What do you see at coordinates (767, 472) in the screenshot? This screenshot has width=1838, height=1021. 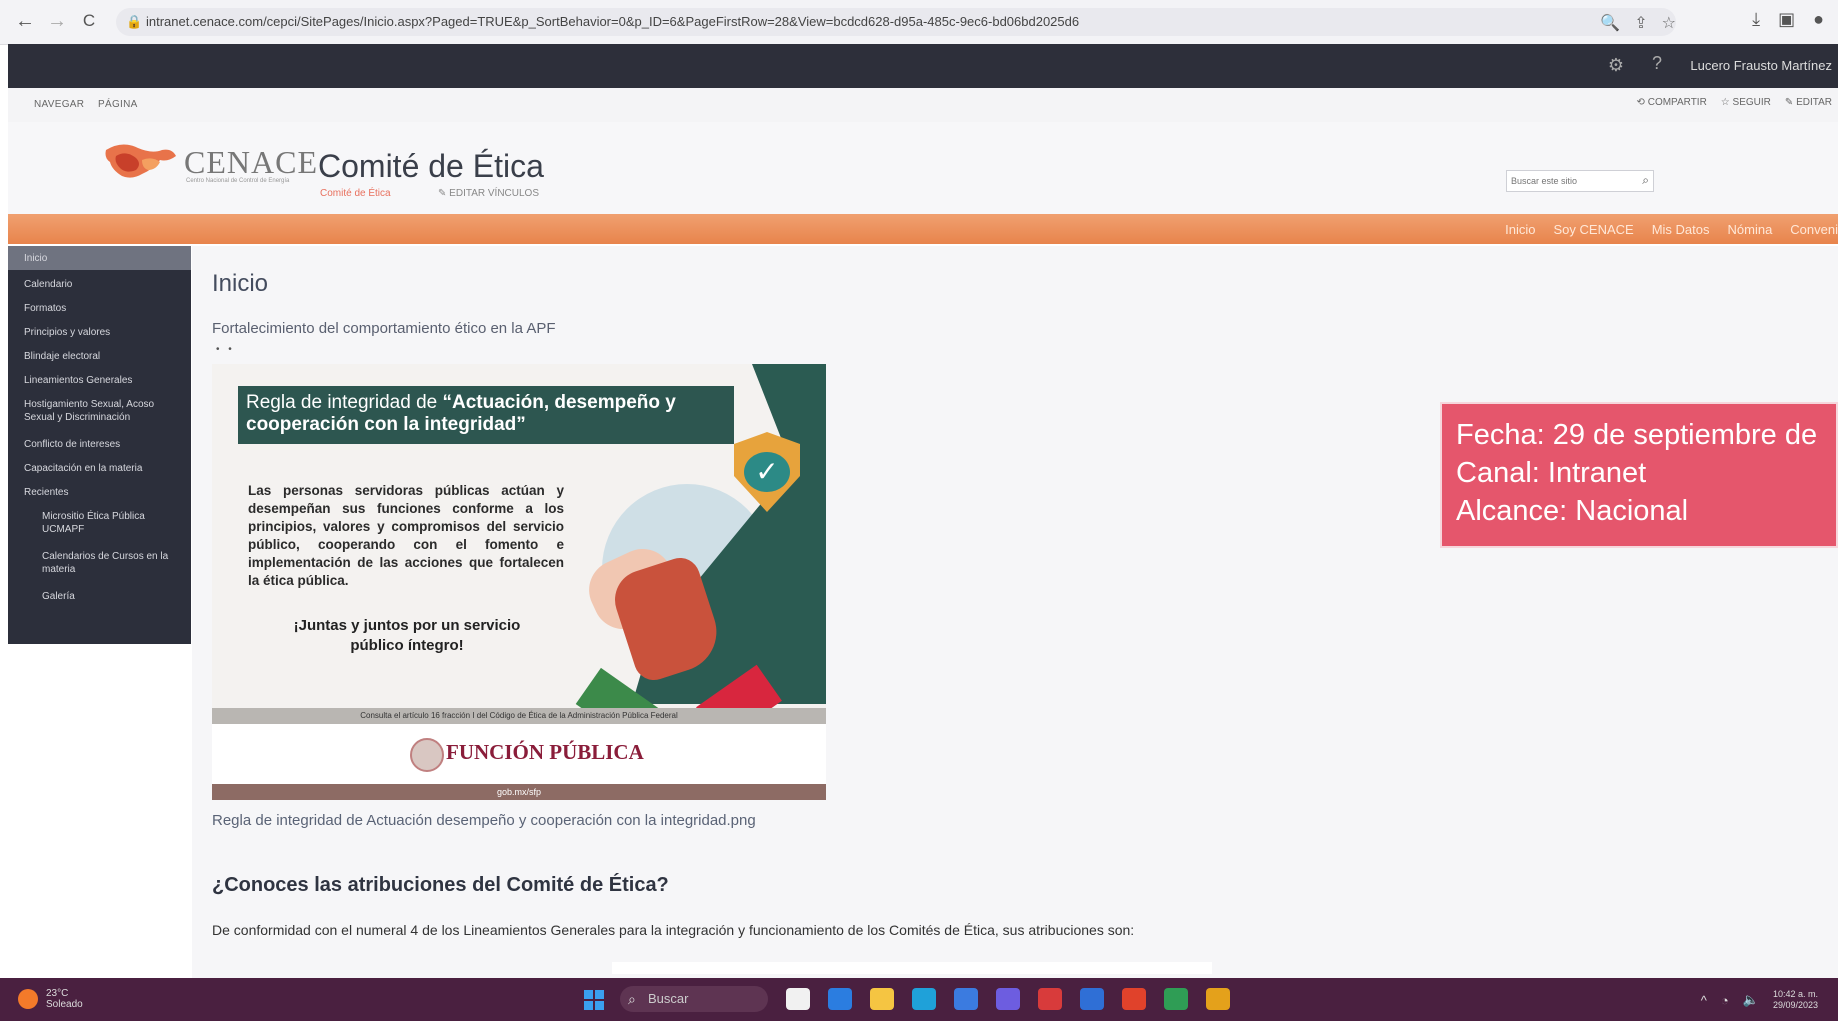 I see `checkmark-icon: ✓` at bounding box center [767, 472].